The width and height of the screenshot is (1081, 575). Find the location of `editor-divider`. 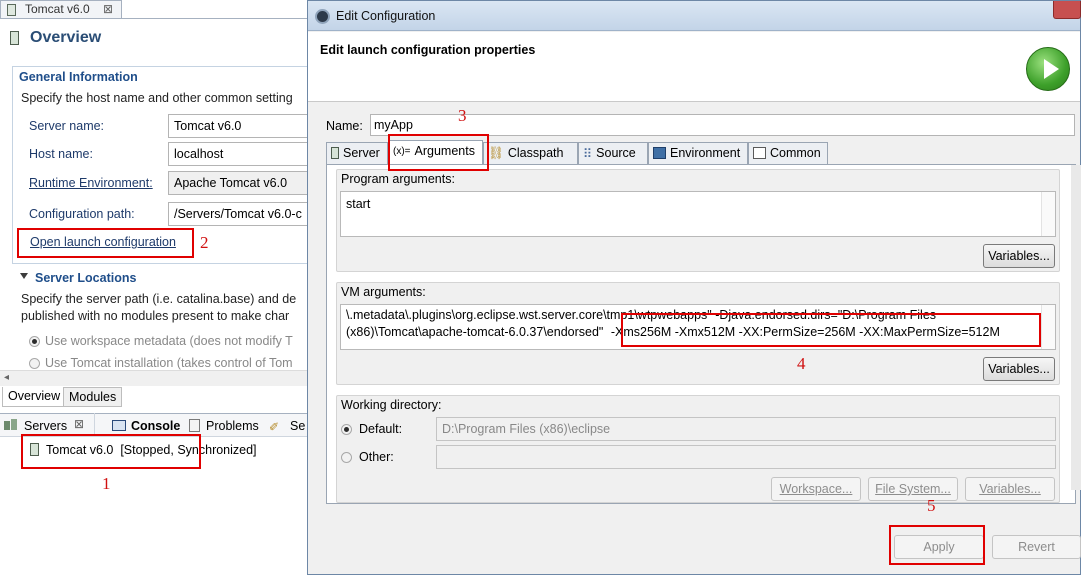

editor-divider is located at coordinates (156, 18).